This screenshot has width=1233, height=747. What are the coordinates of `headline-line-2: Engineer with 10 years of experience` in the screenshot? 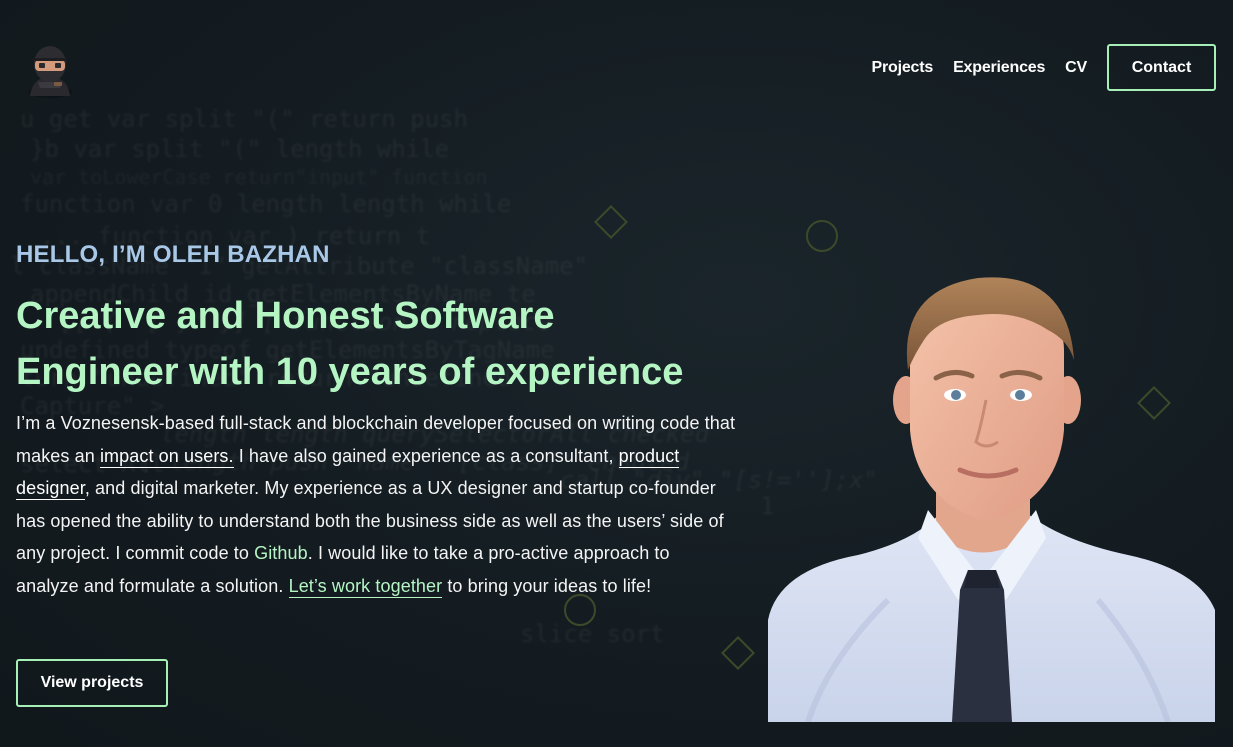 It's located at (350, 372).